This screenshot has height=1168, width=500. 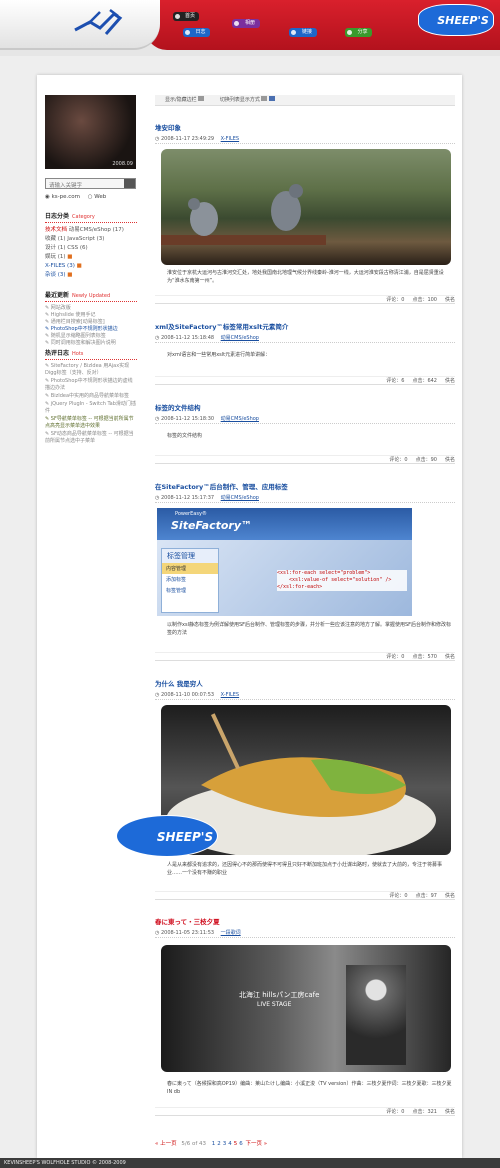 What do you see at coordinates (185, 436) in the screenshot?
I see `post-body: 标签的文件结构` at bounding box center [185, 436].